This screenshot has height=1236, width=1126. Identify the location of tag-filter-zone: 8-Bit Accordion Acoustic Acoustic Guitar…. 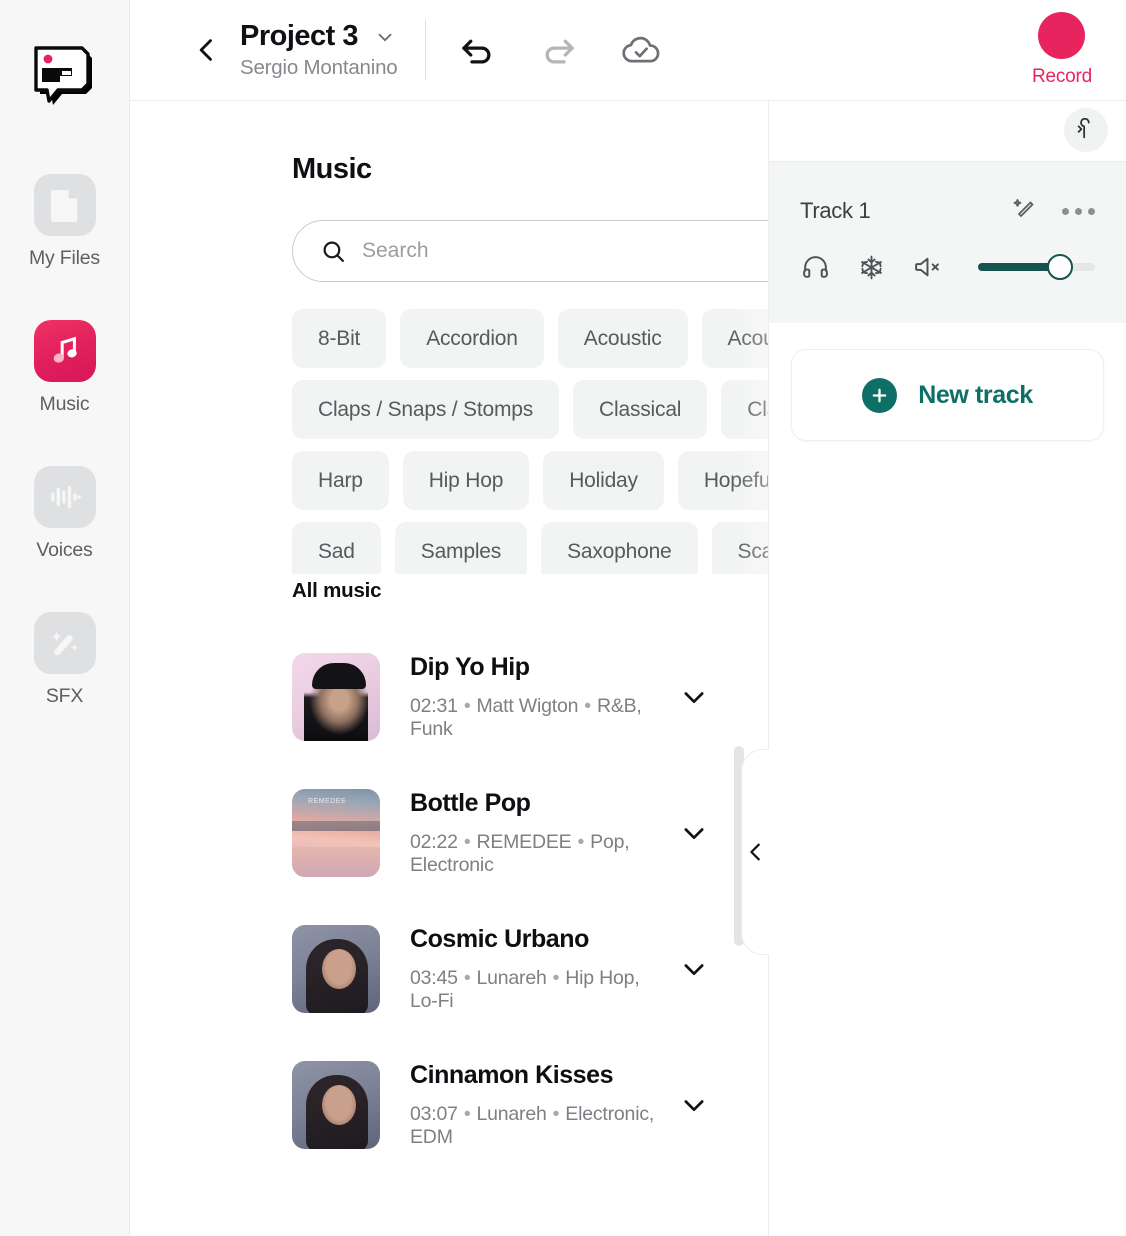
(449, 441).